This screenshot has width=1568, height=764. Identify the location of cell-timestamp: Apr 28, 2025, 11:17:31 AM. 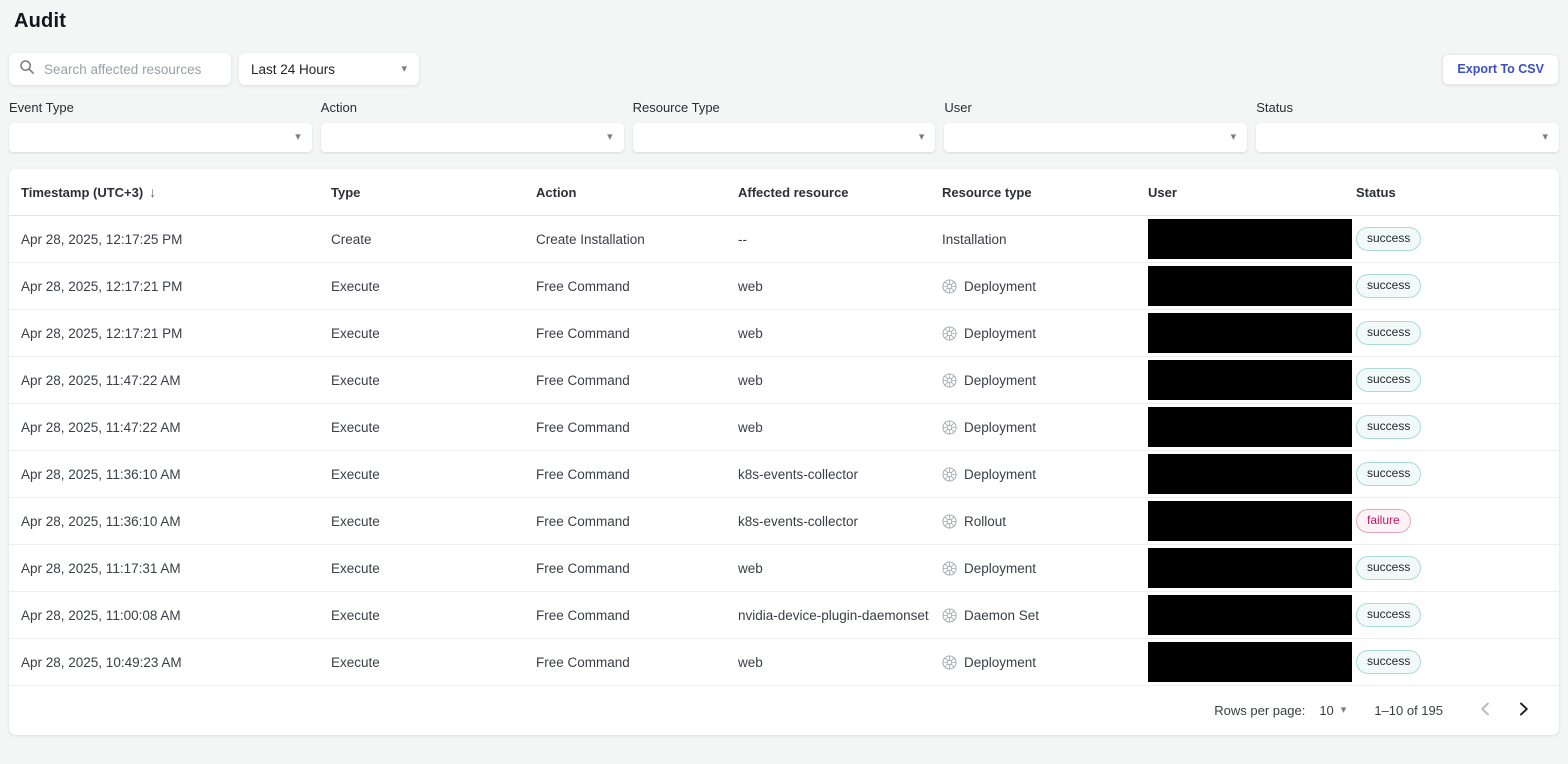
(101, 568).